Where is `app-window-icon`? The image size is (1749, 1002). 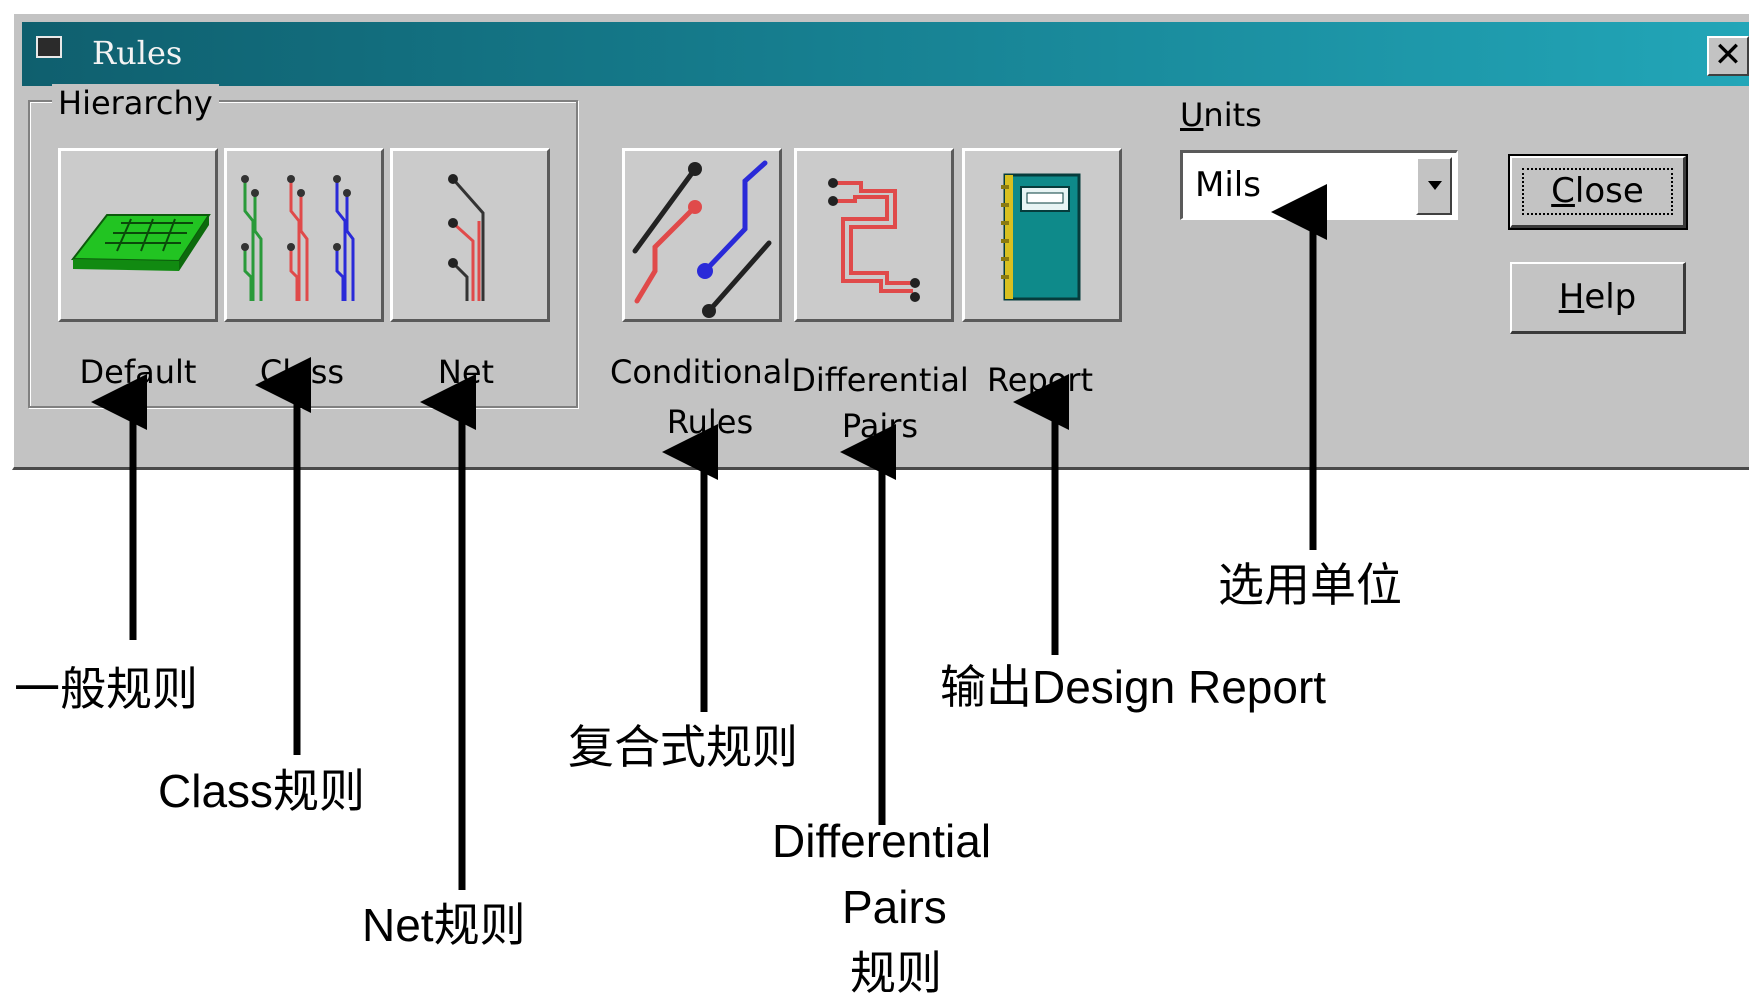 app-window-icon is located at coordinates (49, 47).